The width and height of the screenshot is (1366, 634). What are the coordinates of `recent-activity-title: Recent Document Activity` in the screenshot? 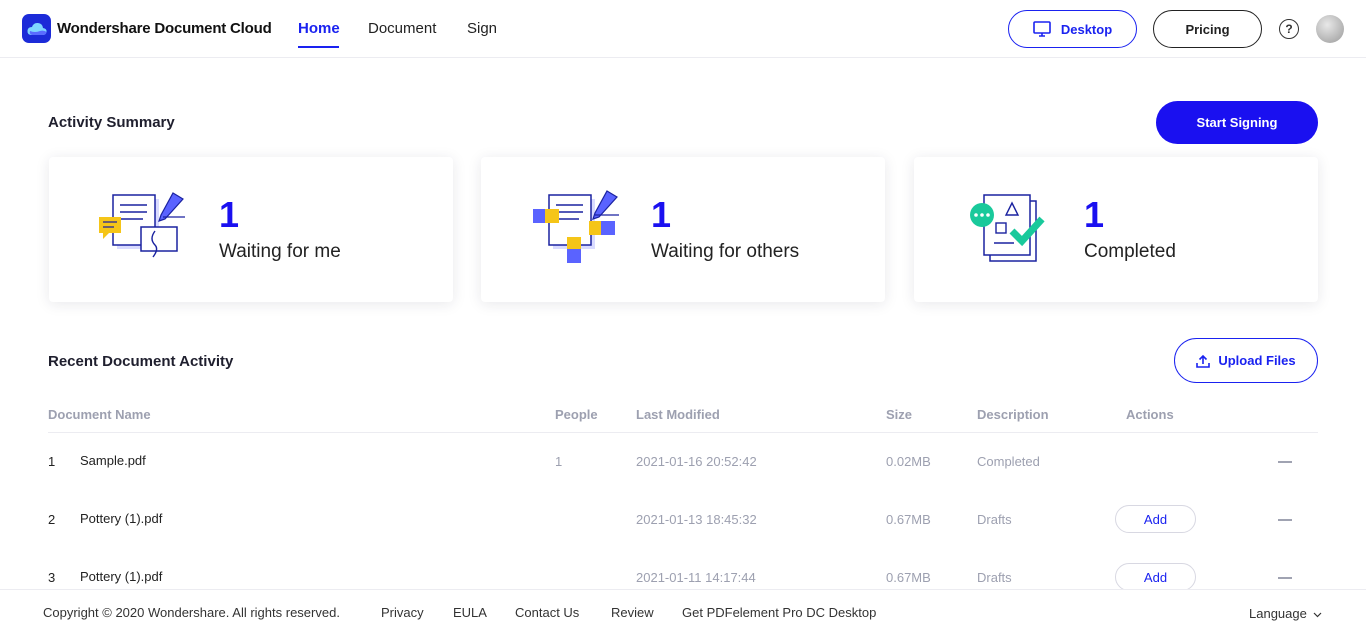 It's located at (141, 361).